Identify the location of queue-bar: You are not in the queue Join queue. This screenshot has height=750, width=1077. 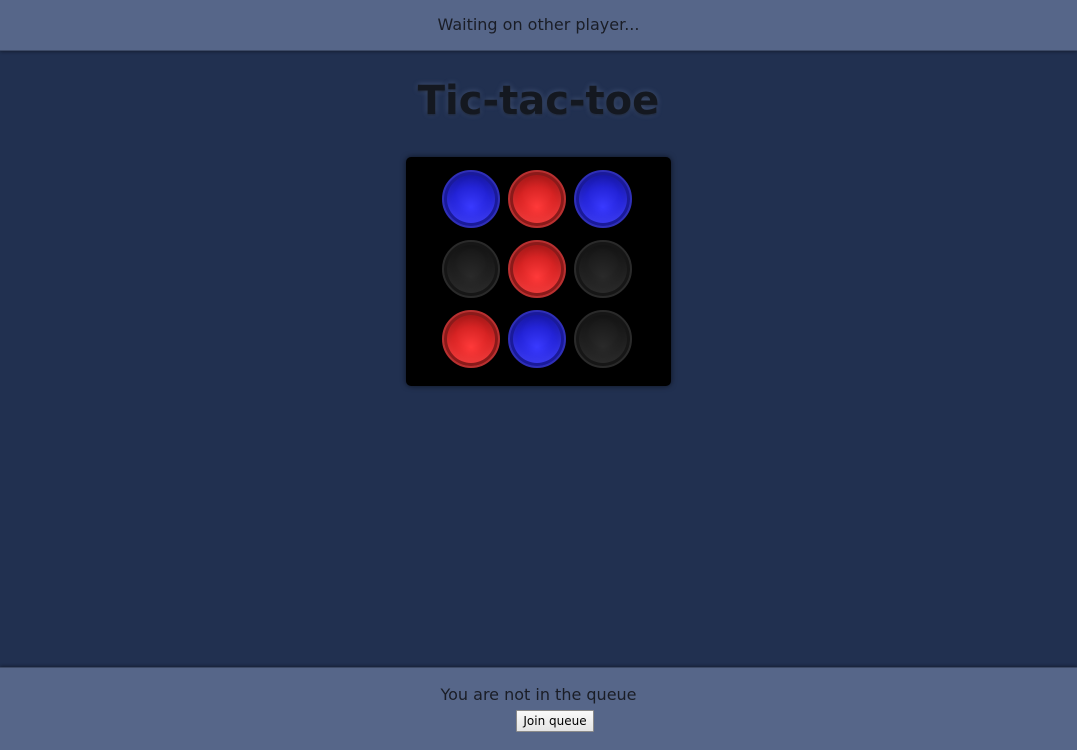
(538, 708).